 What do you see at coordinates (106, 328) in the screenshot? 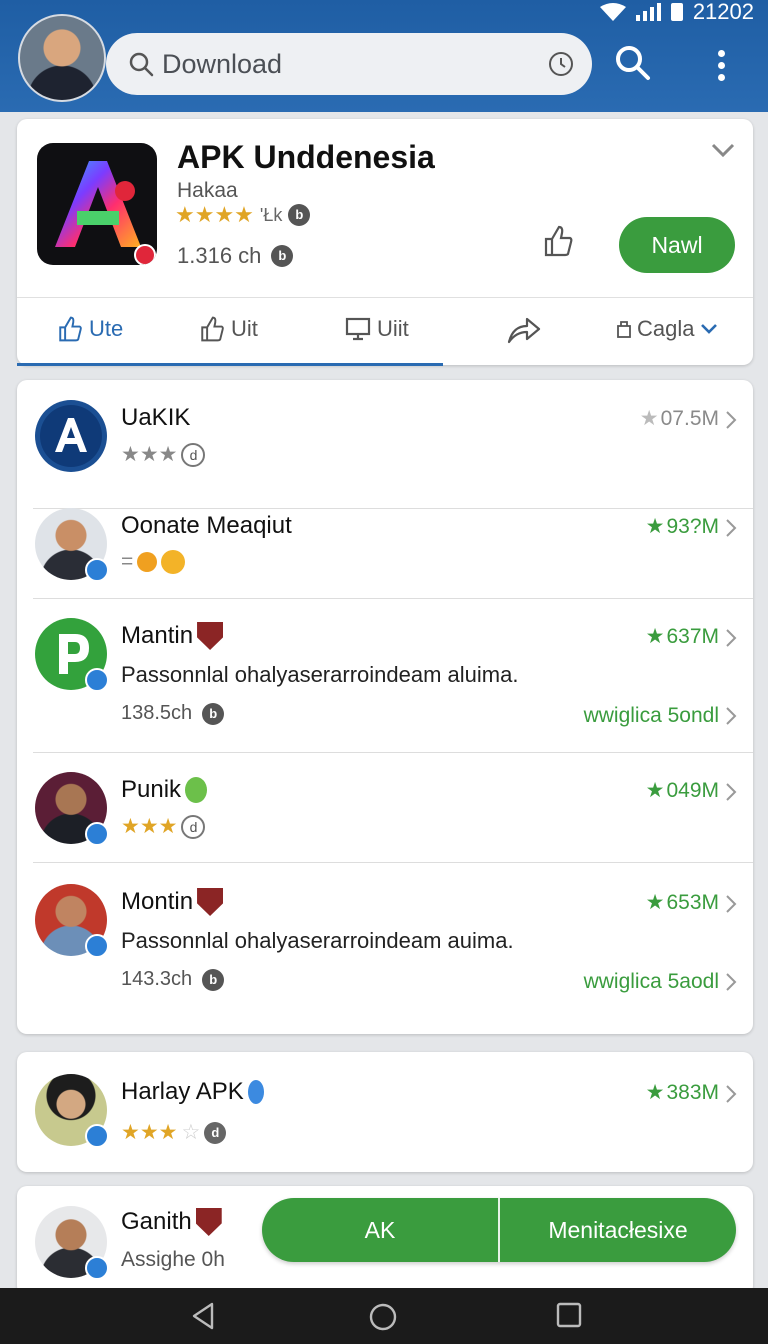
I see `tab-label: Ute` at bounding box center [106, 328].